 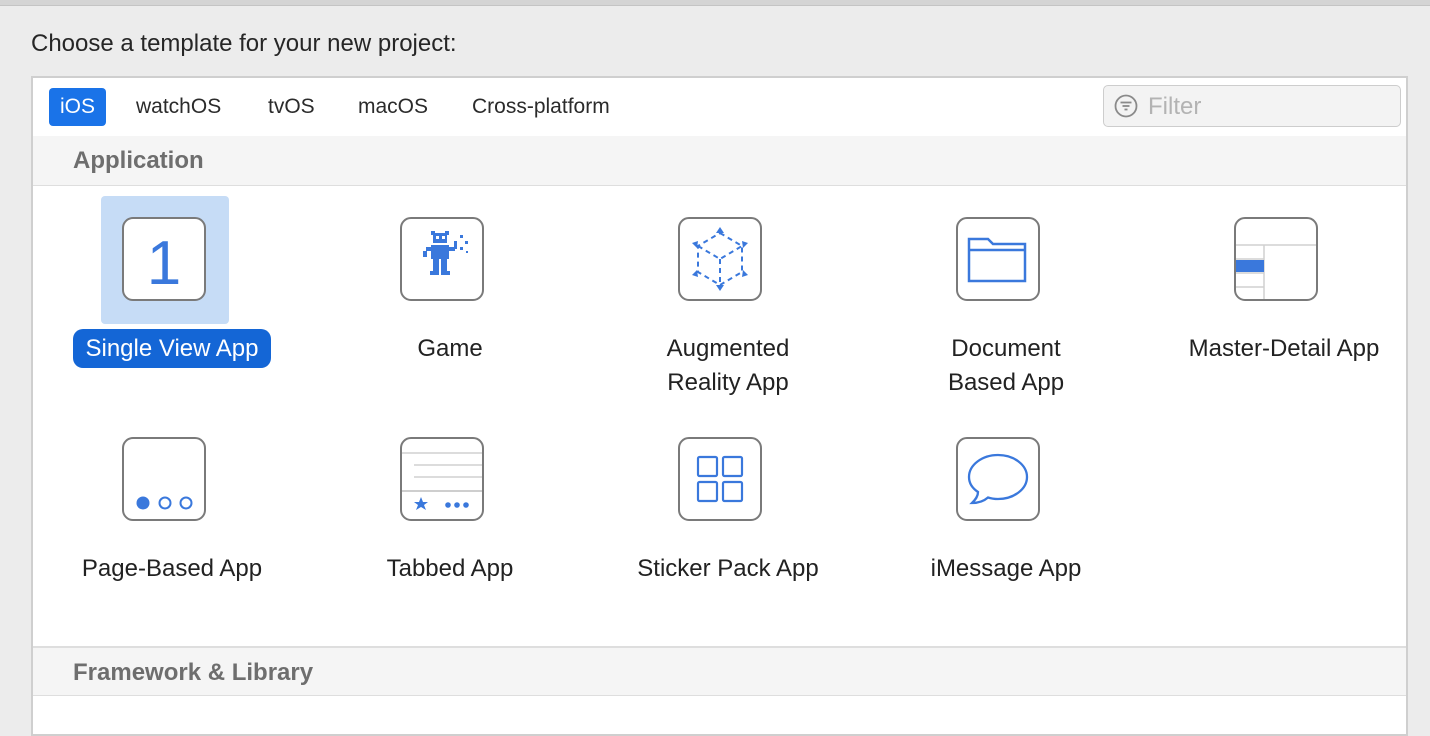 What do you see at coordinates (998, 479) in the screenshot?
I see `speech-bubble-icon` at bounding box center [998, 479].